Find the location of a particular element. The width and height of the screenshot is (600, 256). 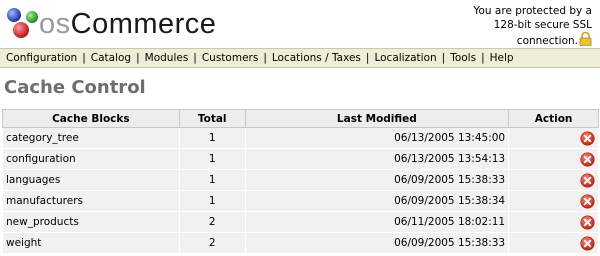

cache-last-modified: 06/13/2005 13:45:00 is located at coordinates (377, 138).